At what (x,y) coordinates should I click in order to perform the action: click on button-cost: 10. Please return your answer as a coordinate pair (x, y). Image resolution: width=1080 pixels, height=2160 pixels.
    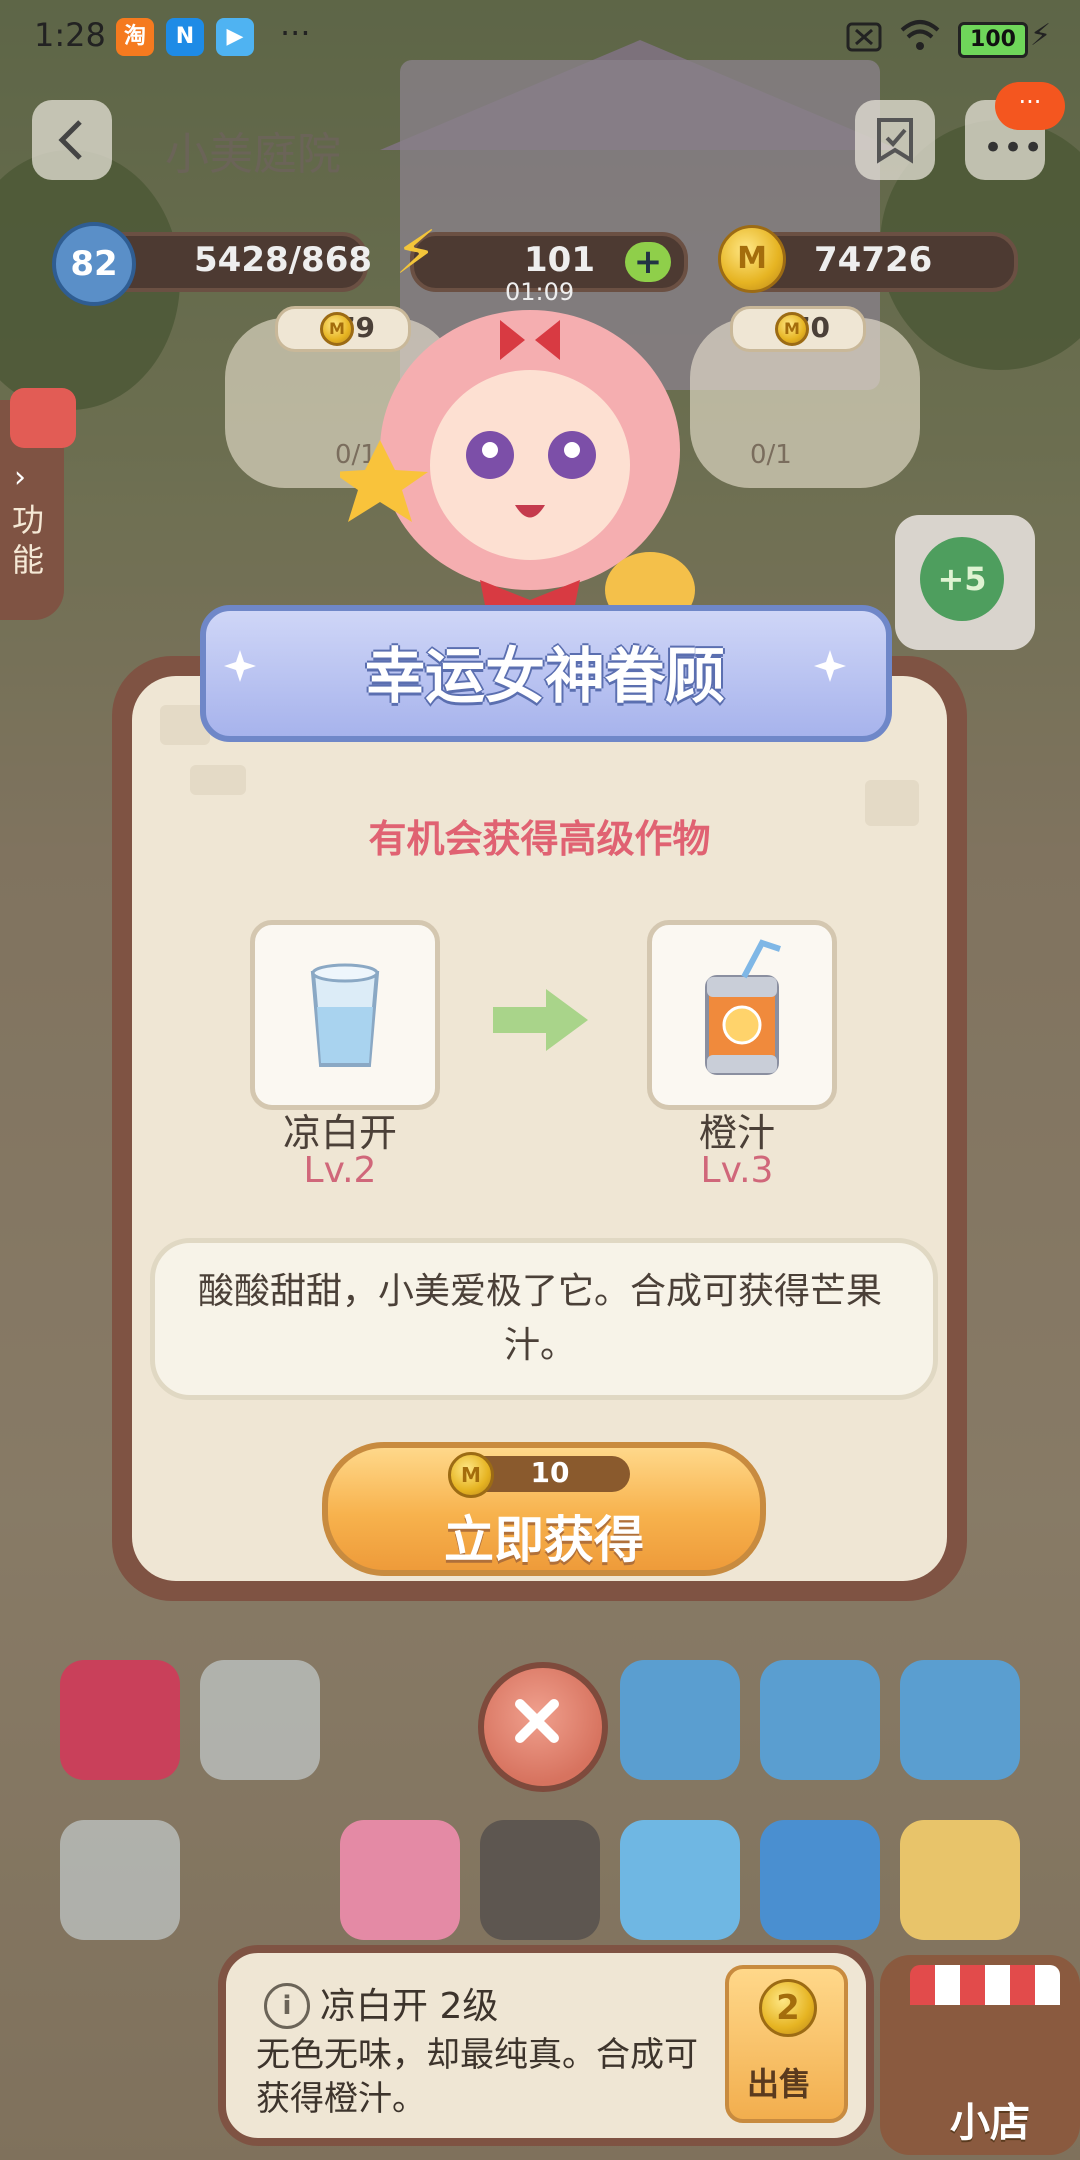
    Looking at the image, I should click on (550, 1472).